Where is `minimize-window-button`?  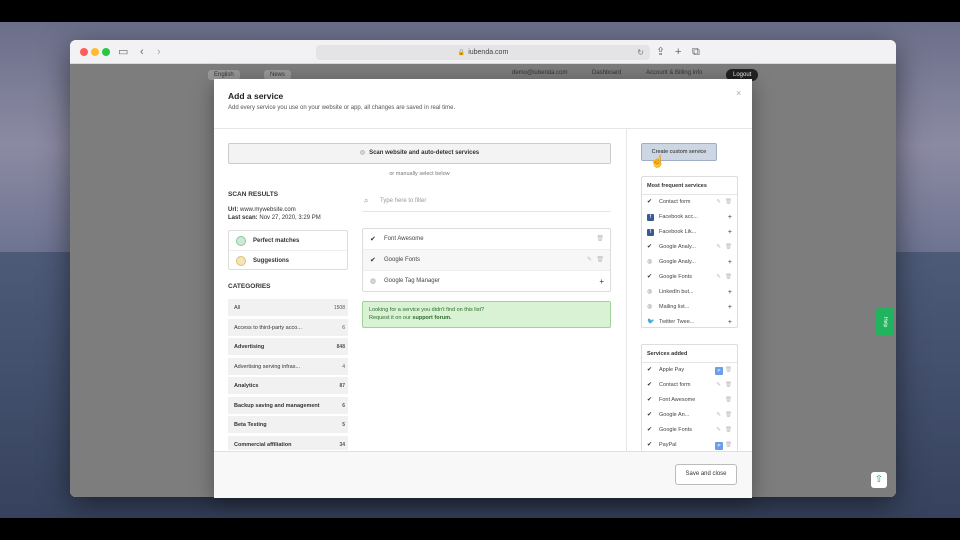
minimize-window-button is located at coordinates (95, 52).